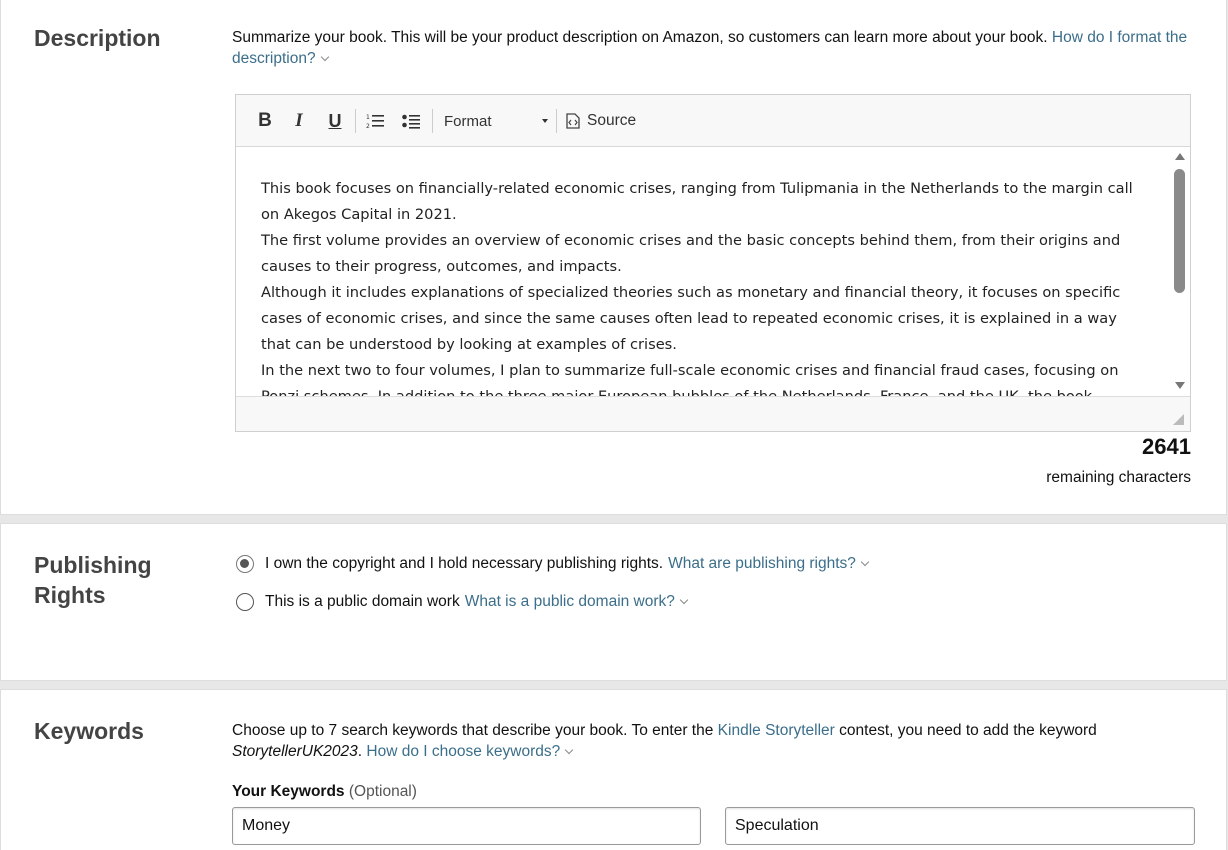 The width and height of the screenshot is (1228, 850). Describe the element at coordinates (769, 564) in the screenshot. I see `publishing-rights-help-link: What are publishing rights?` at that location.